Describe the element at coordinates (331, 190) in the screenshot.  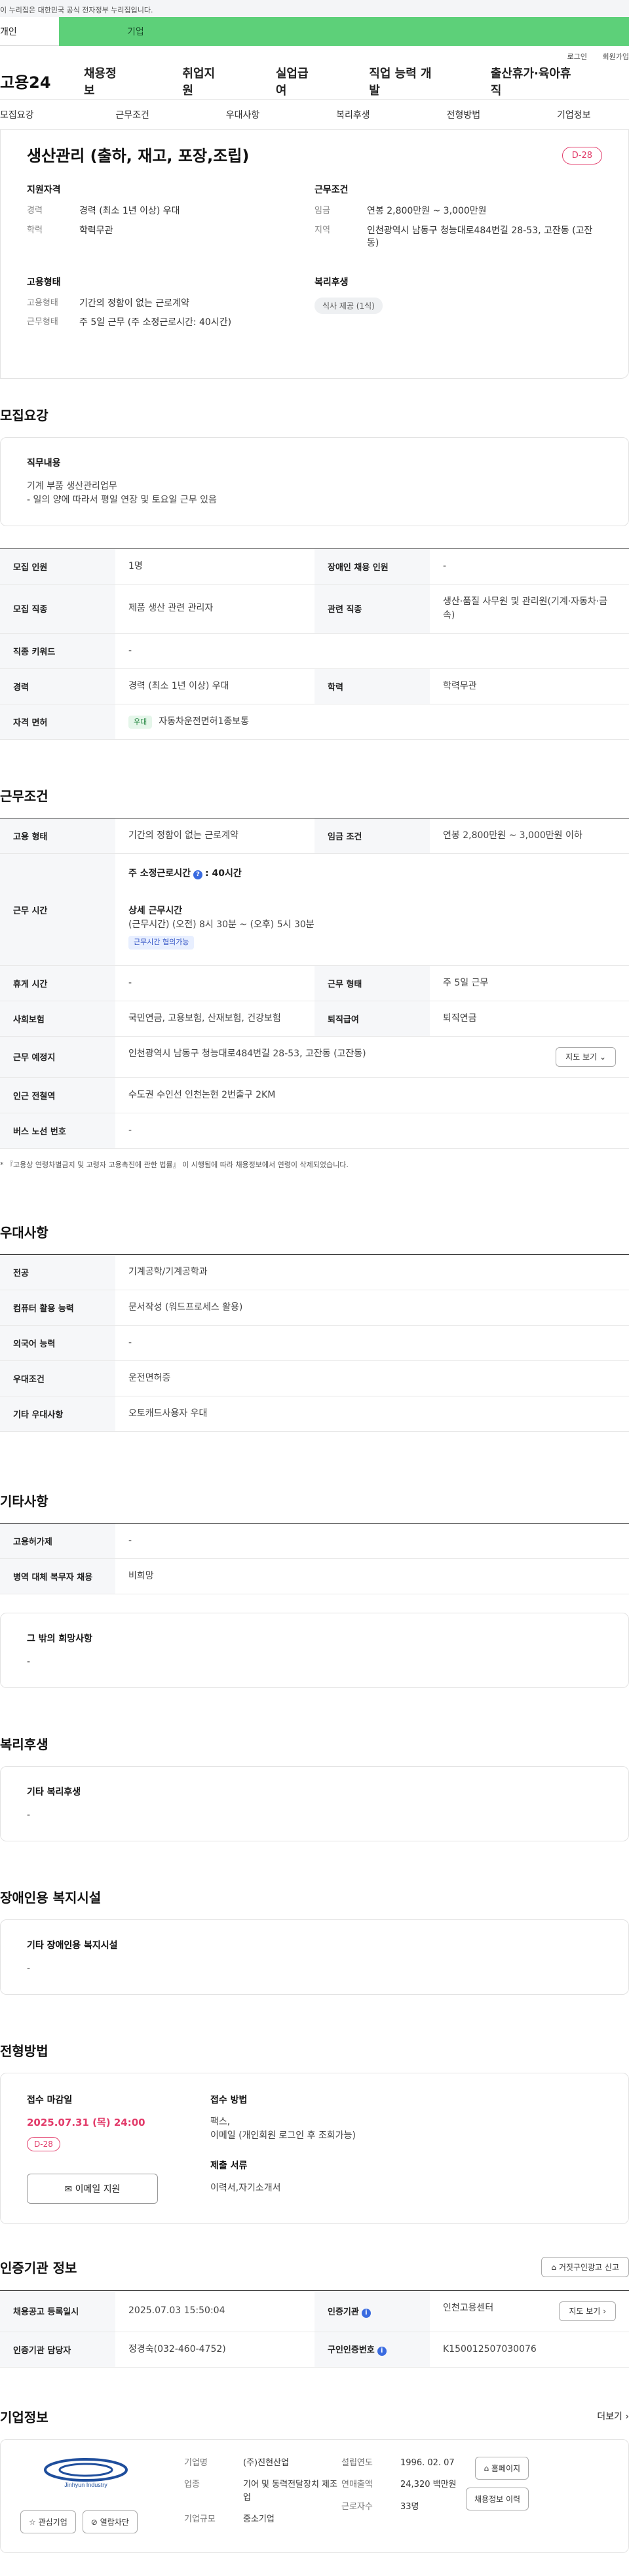
I see `conditions-heading: 근무조건` at that location.